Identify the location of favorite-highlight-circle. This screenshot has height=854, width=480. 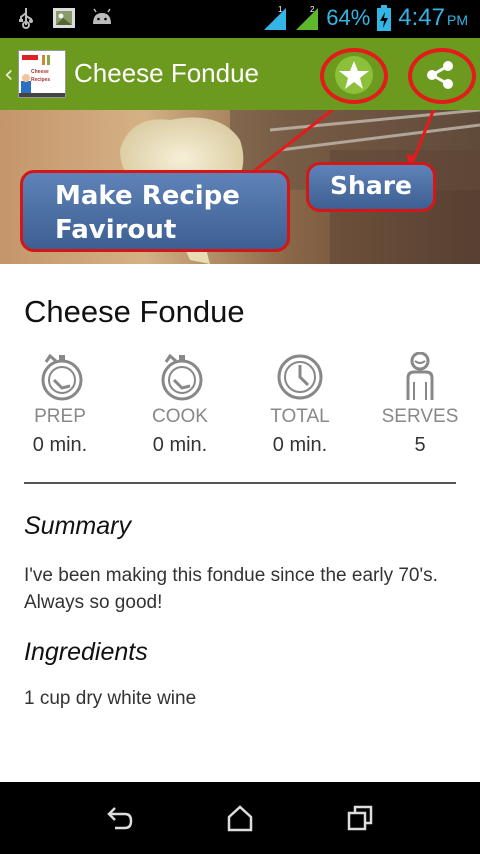
(354, 76).